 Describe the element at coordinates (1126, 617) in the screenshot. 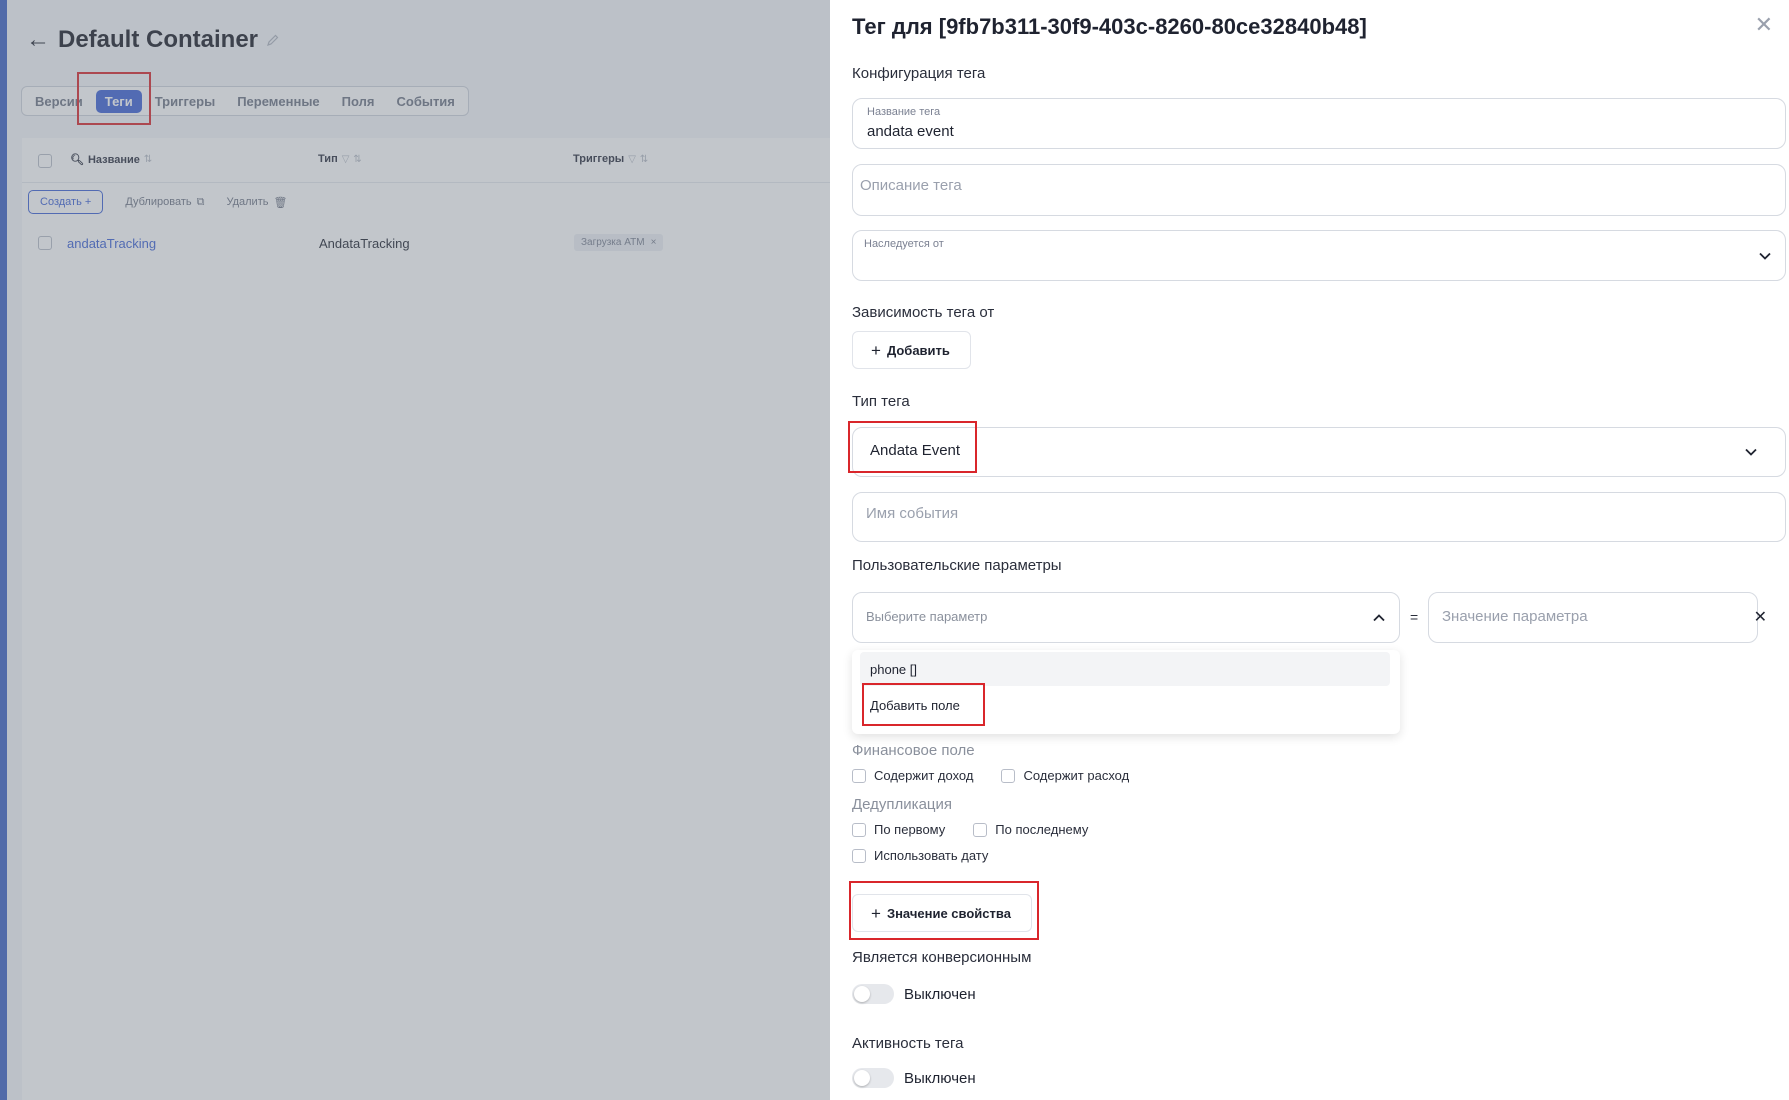

I see `param-select: Выберите параметр` at that location.